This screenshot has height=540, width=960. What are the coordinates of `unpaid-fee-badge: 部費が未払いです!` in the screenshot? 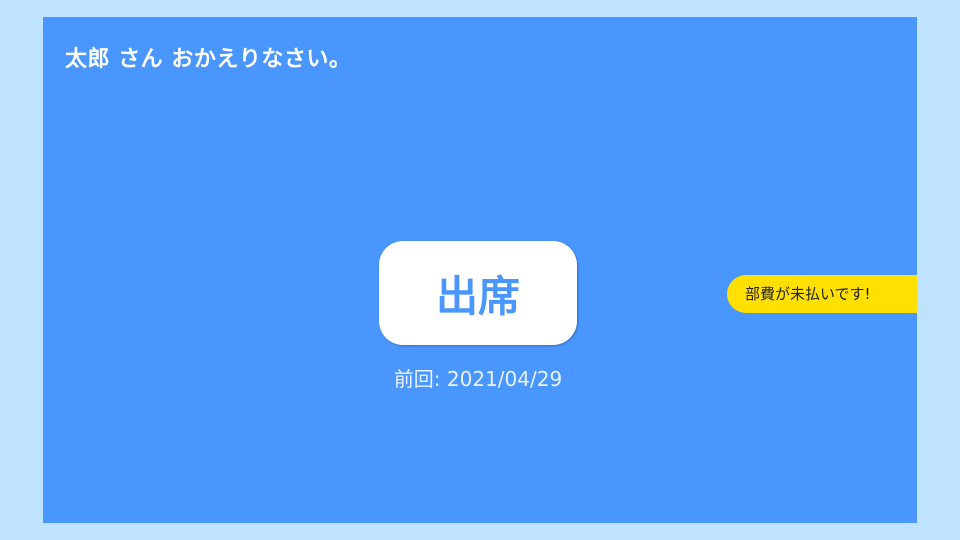 It's located at (822, 294).